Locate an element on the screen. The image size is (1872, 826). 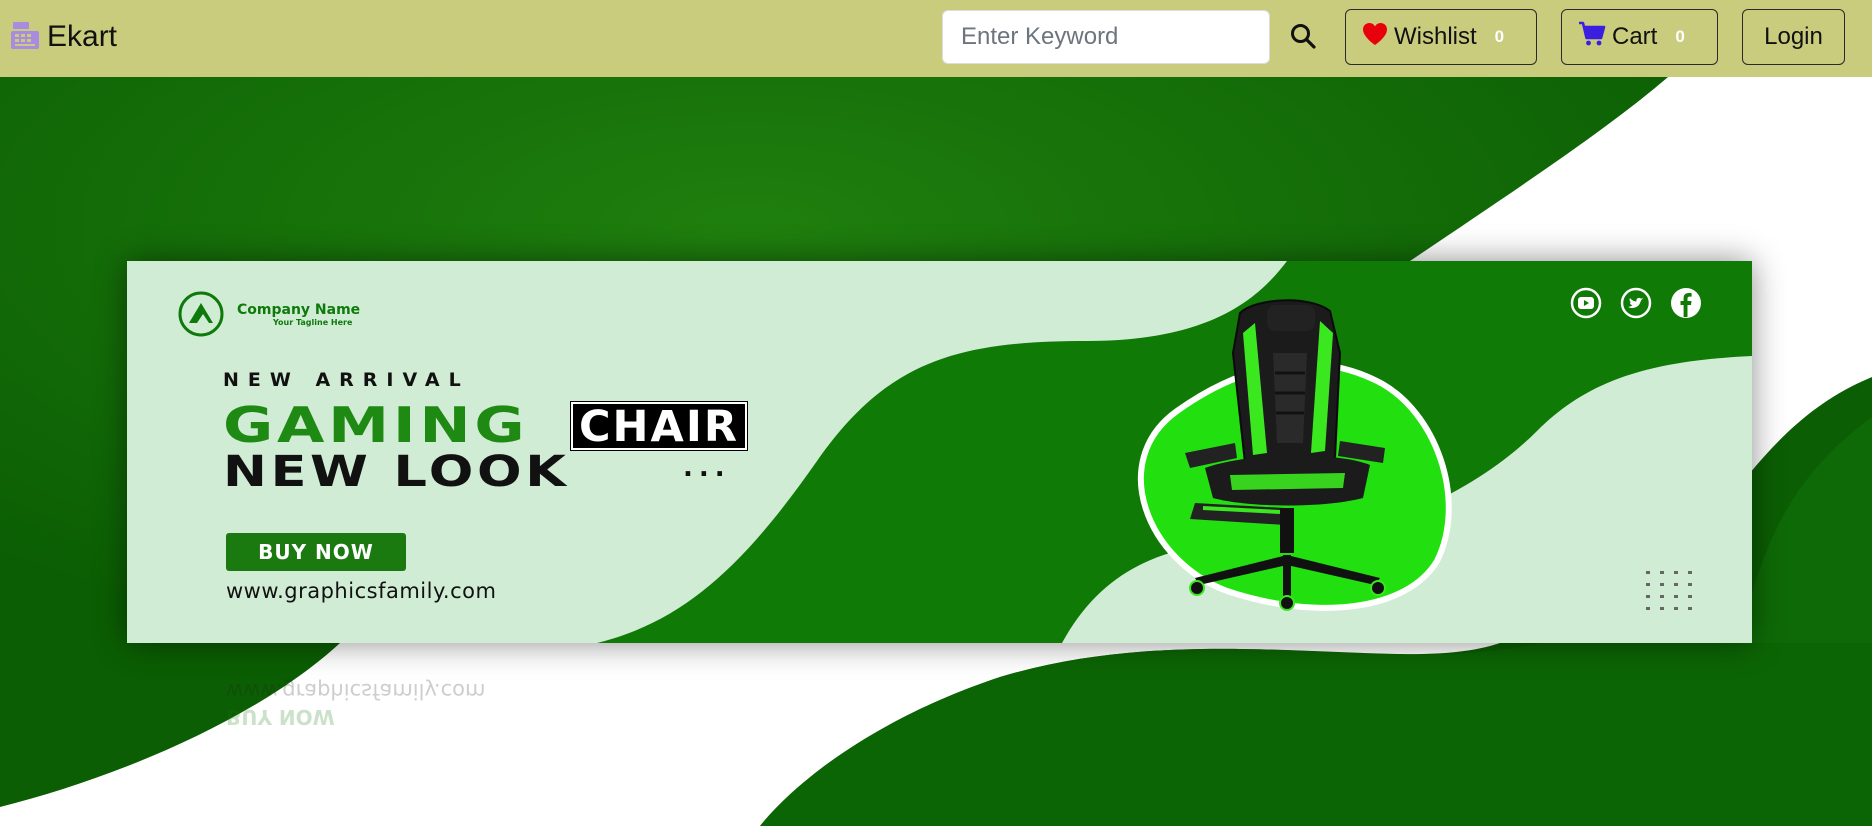
wishlist-label: Wishlist is located at coordinates (1435, 36).